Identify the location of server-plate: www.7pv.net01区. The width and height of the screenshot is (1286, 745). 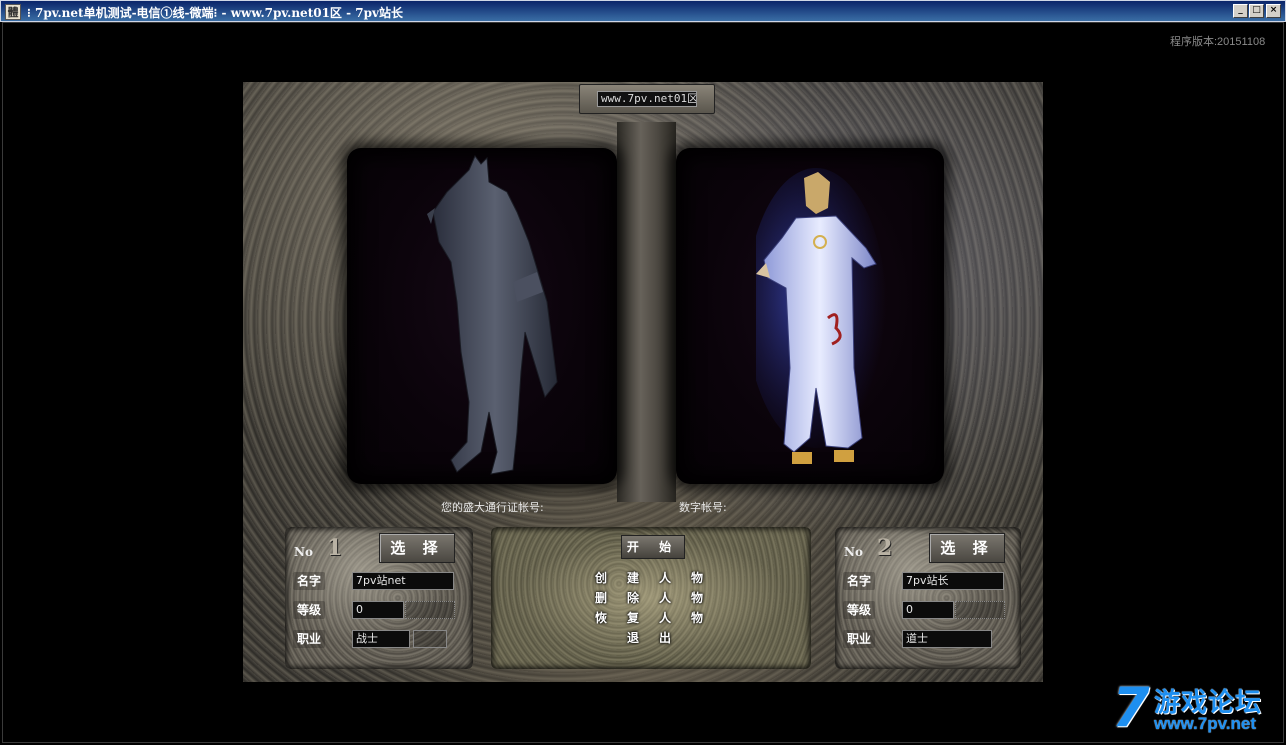
(647, 99).